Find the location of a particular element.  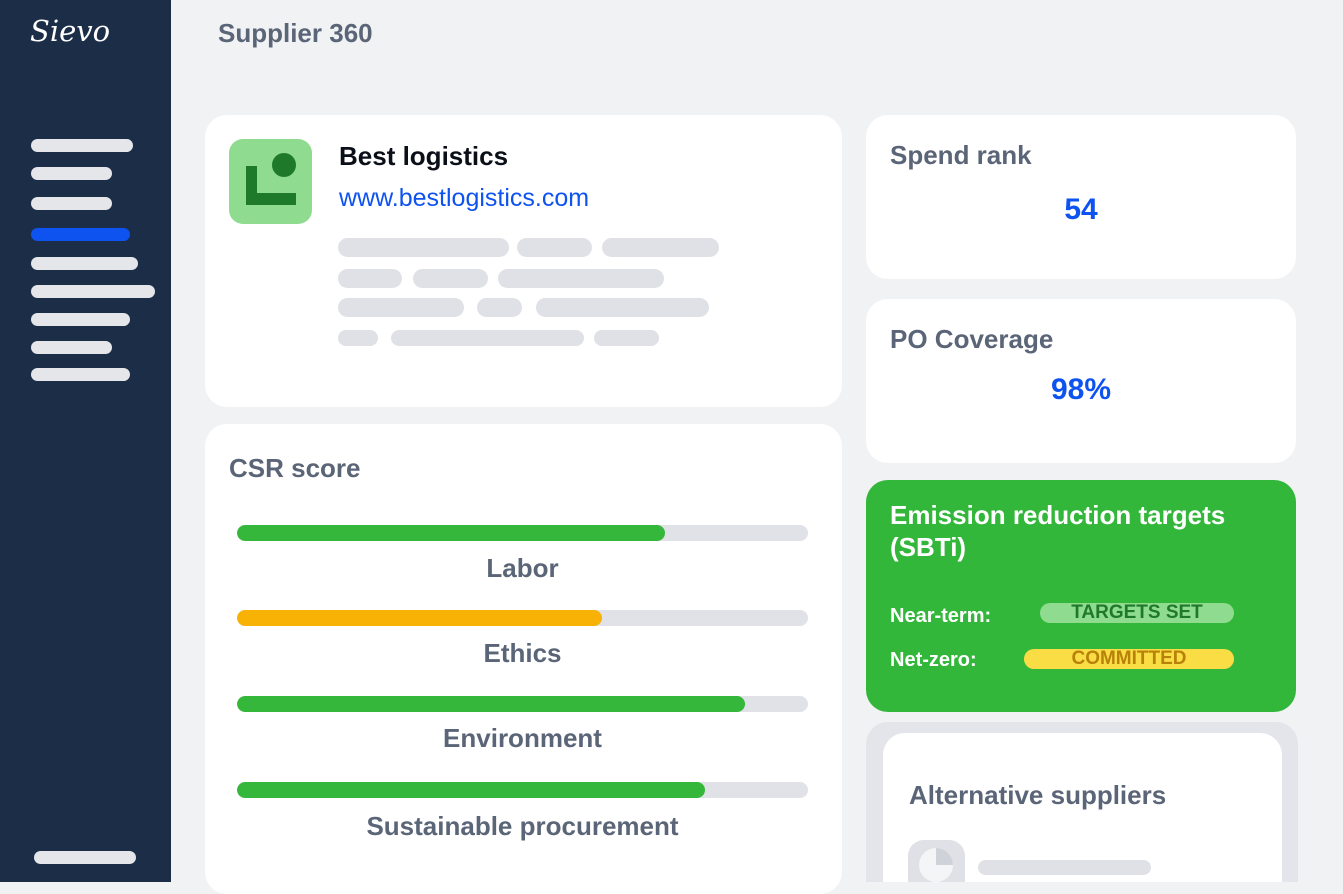

po-coverage-card: PO Coverage 98% is located at coordinates (1081, 381).